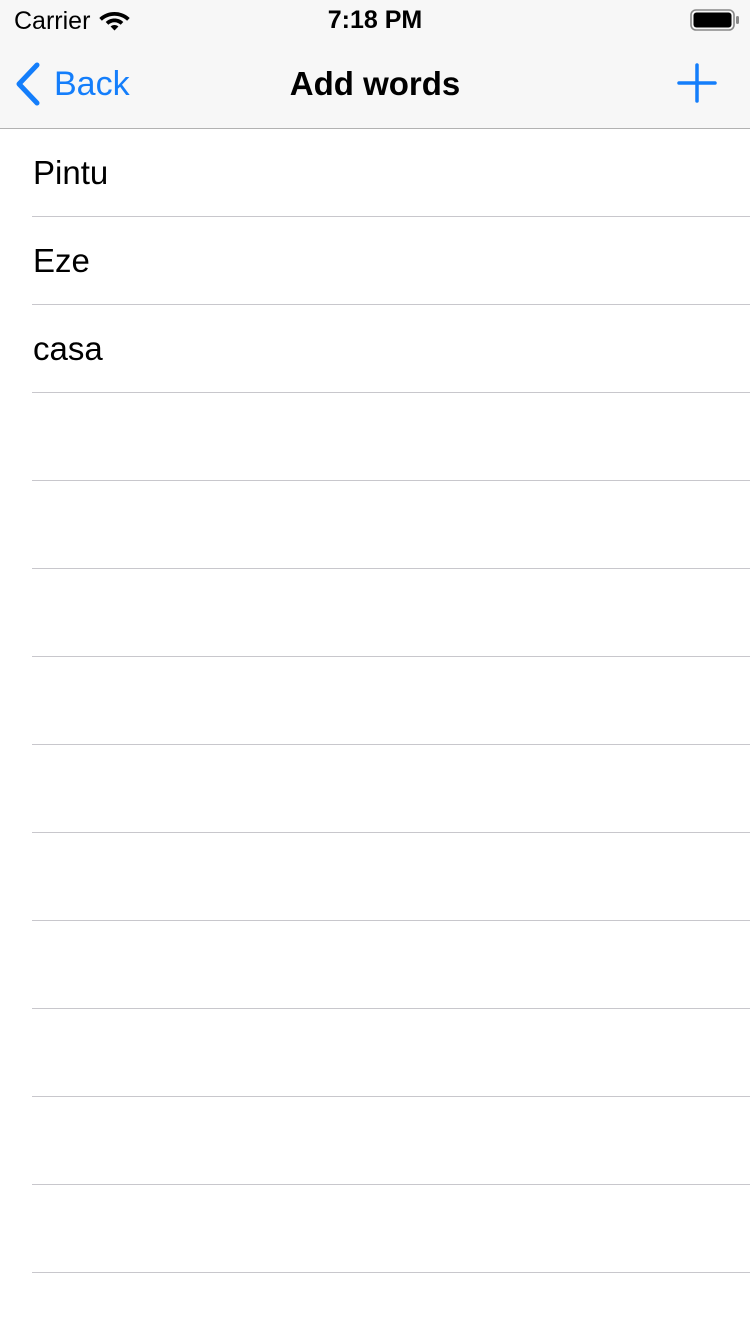  I want to click on back-label: Back, so click(92, 84).